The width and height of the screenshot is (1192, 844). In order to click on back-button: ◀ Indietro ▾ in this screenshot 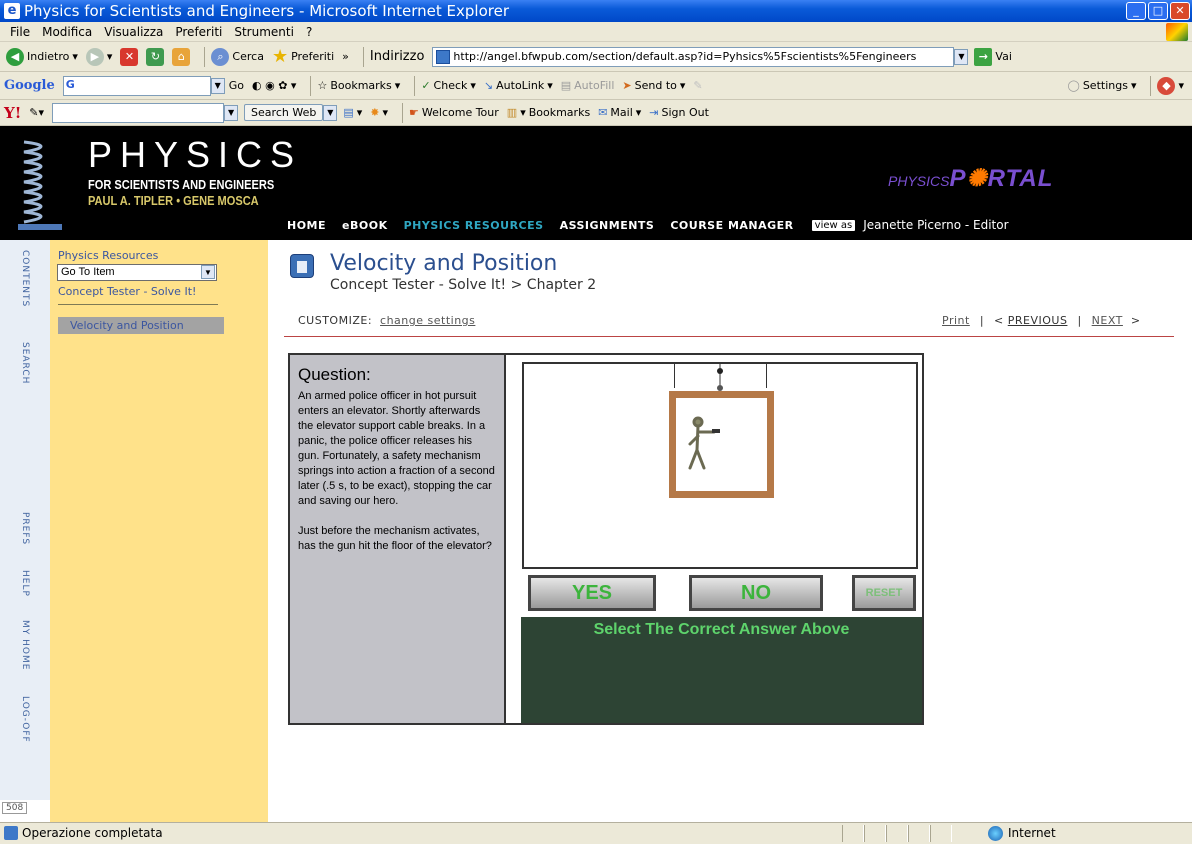, I will do `click(42, 56)`.